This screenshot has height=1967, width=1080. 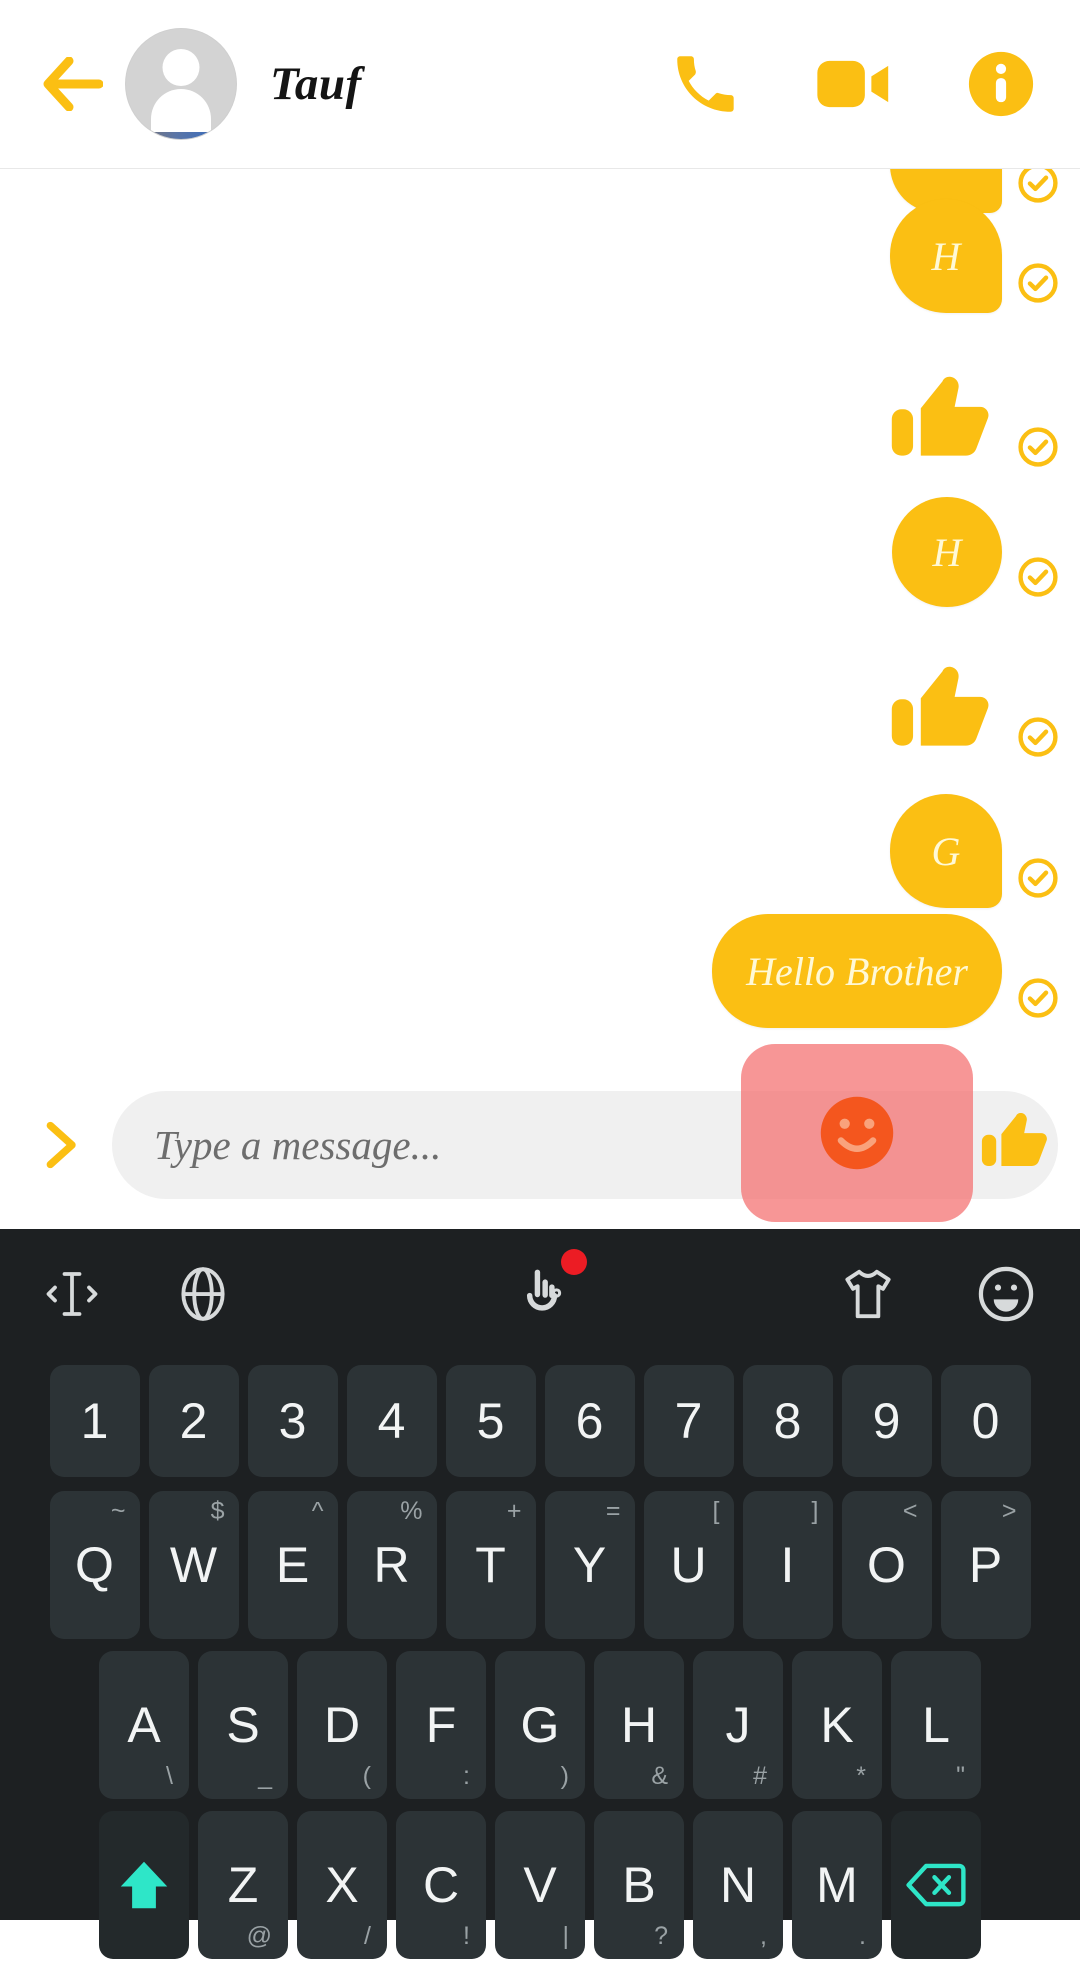 What do you see at coordinates (144, 1885) in the screenshot?
I see `shift-key` at bounding box center [144, 1885].